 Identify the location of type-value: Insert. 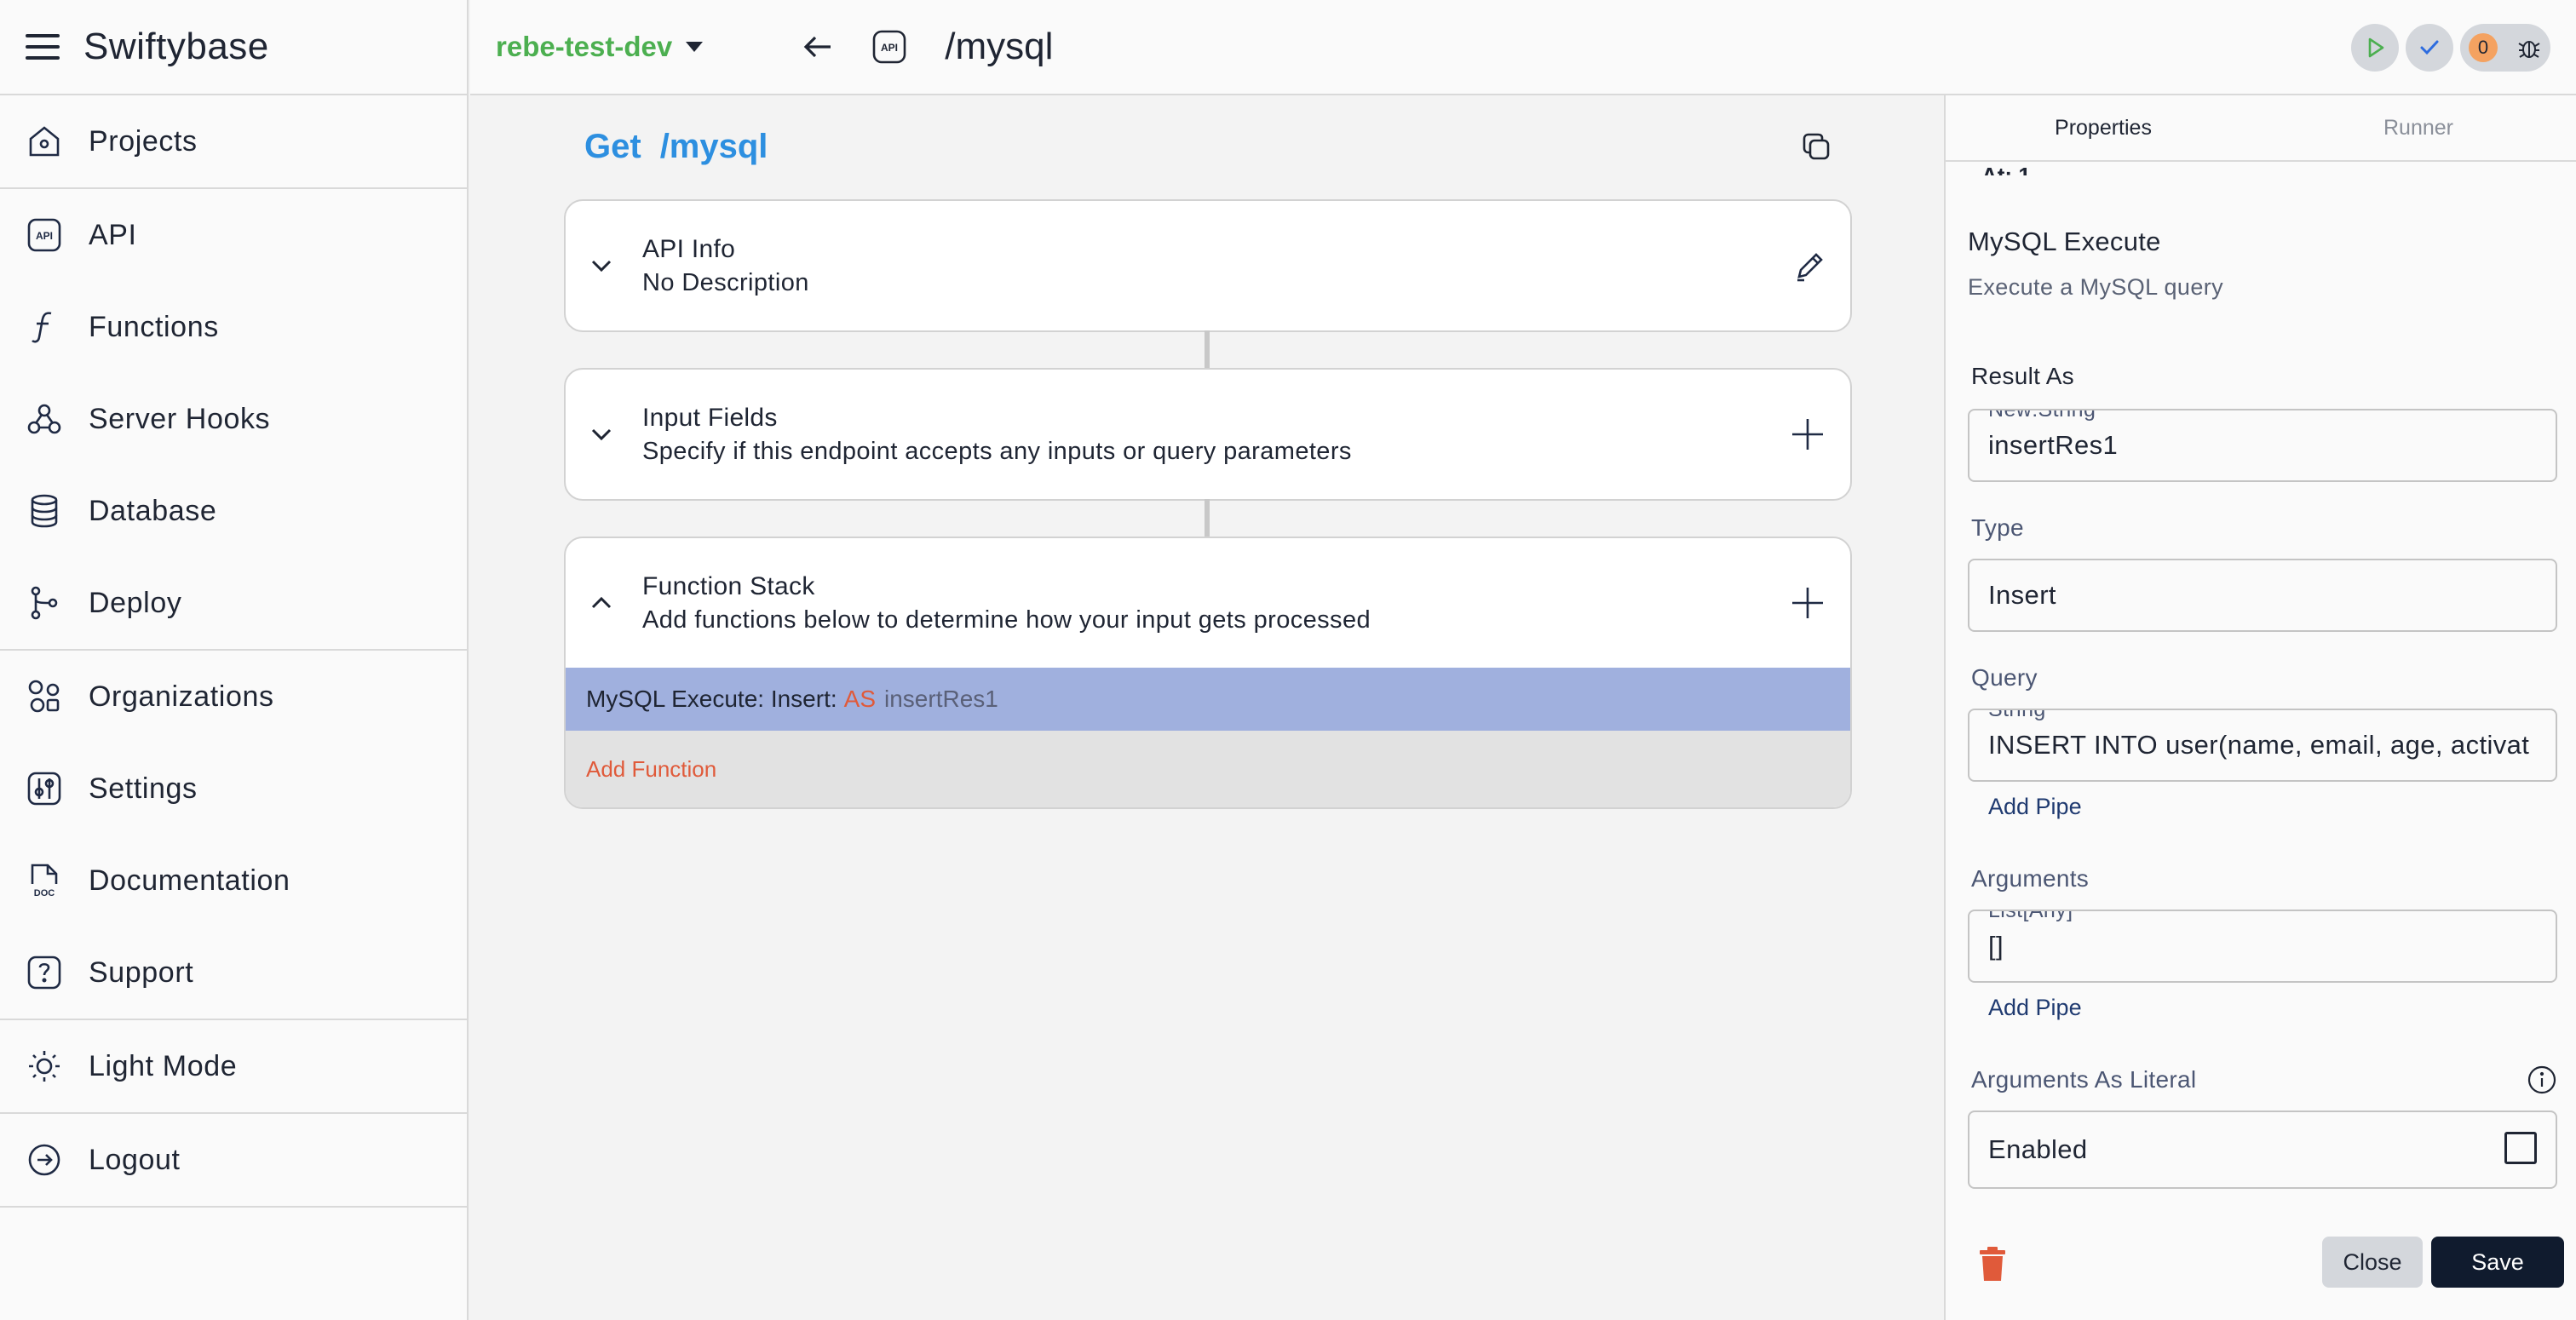
(2022, 595).